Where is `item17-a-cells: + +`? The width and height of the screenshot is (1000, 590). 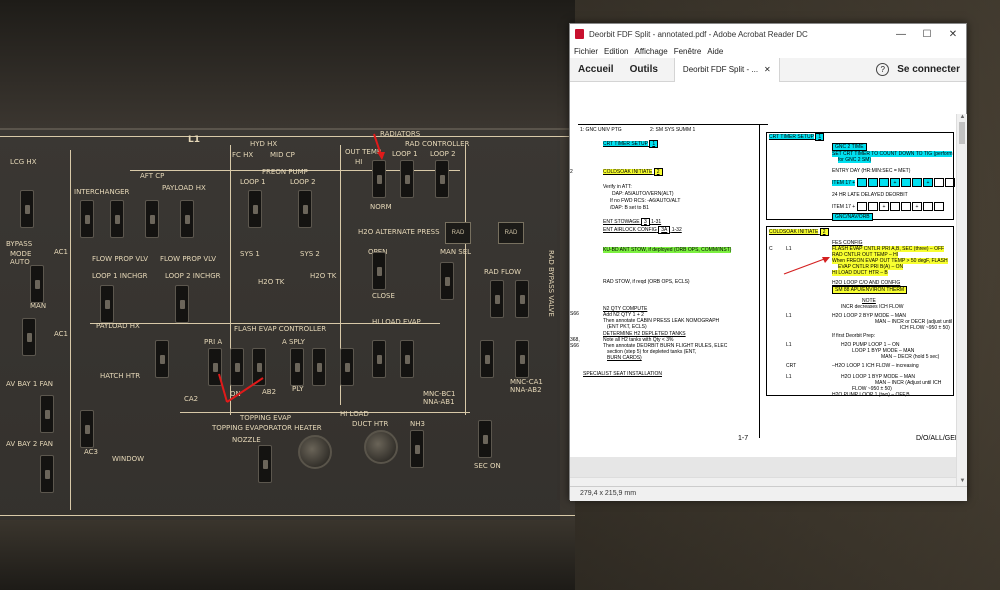 item17-a-cells: + + is located at coordinates (906, 182).